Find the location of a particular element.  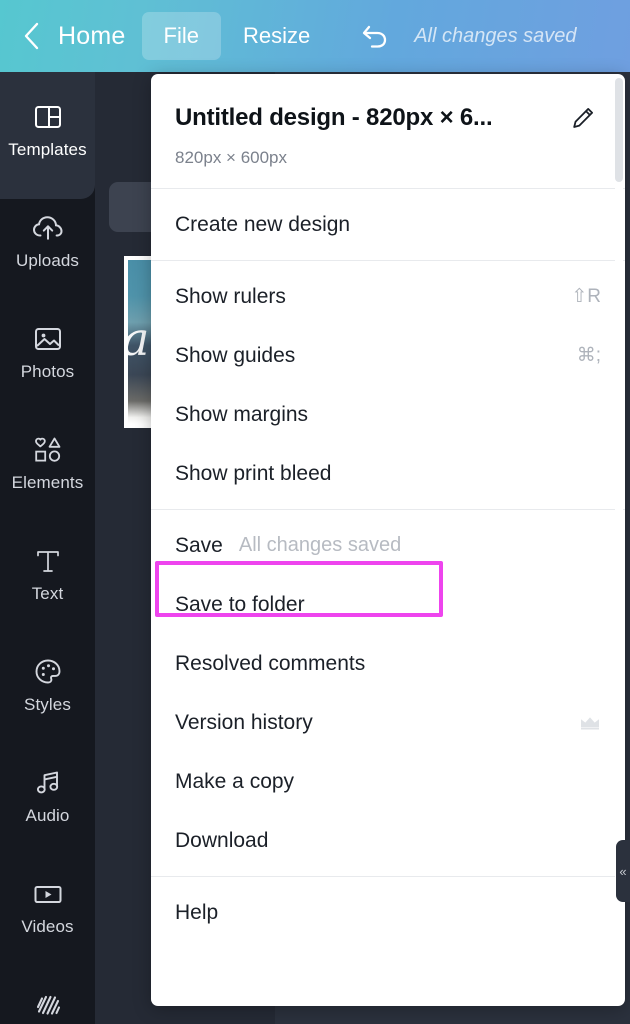

menu-item-download: Download is located at coordinates (388, 840).